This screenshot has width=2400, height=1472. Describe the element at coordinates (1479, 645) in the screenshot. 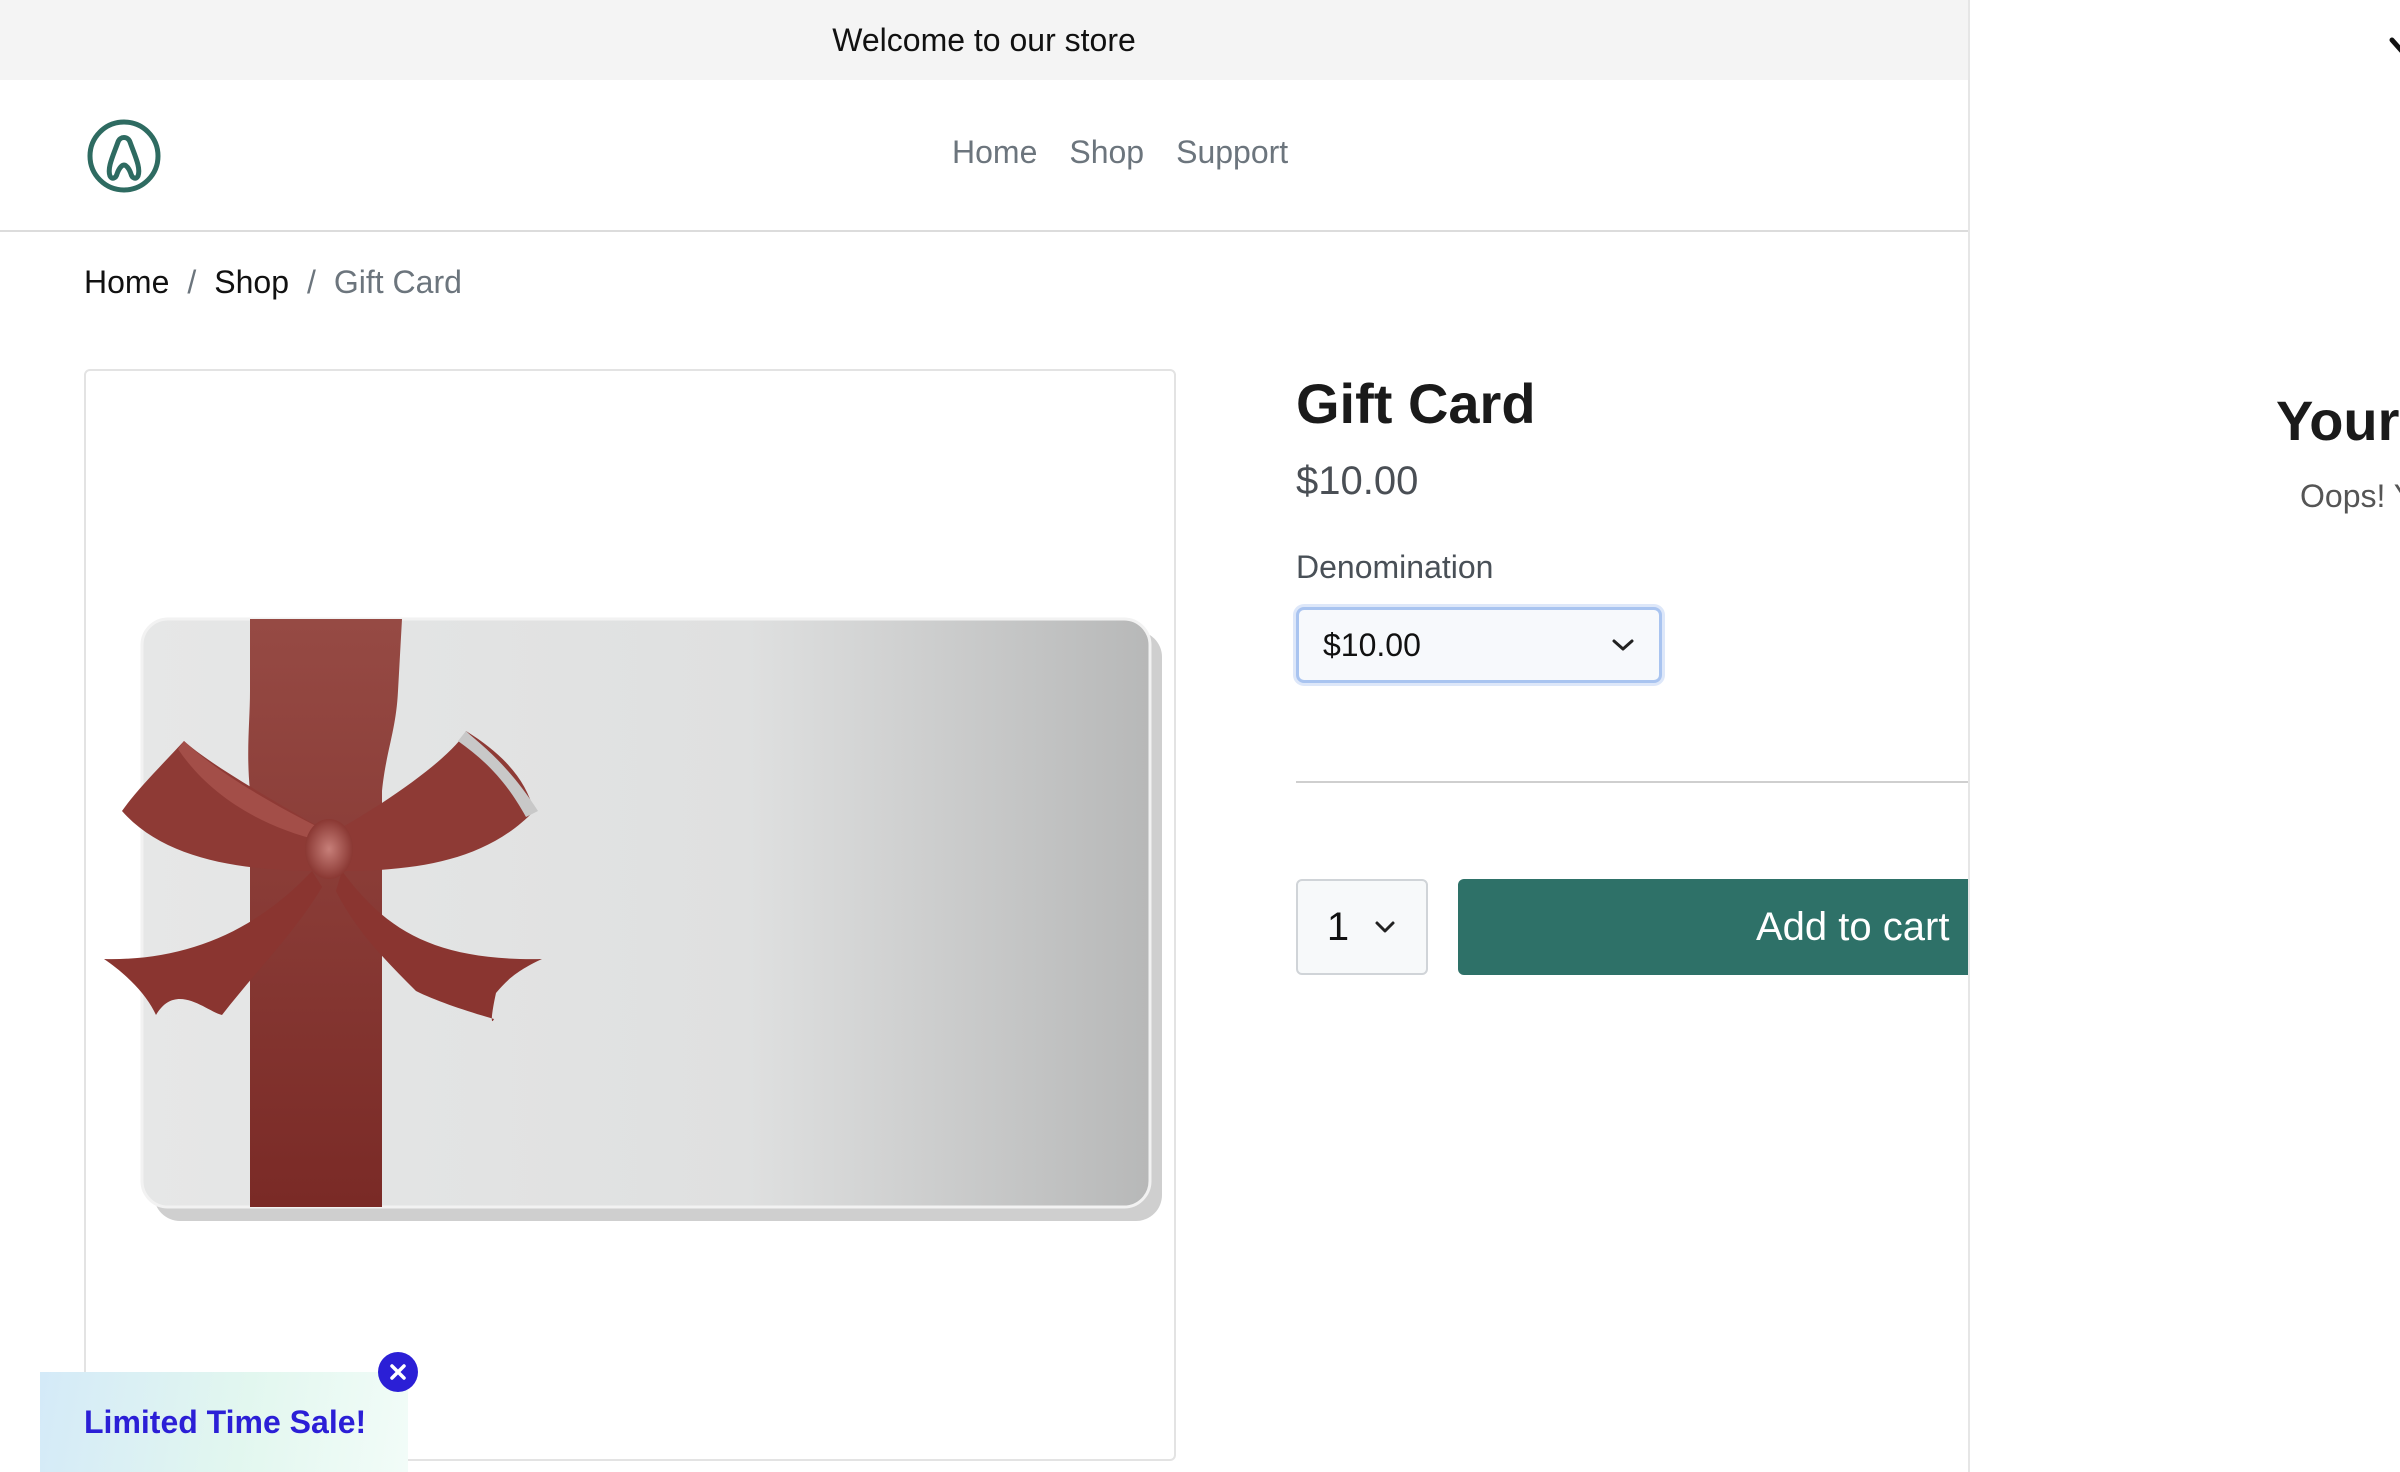

I see `denomination-select: $10.00` at that location.